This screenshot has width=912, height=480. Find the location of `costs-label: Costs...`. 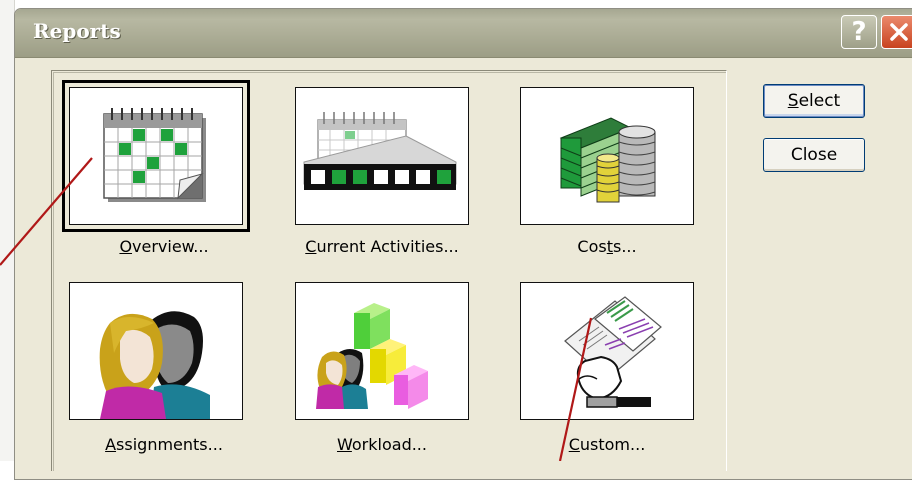

costs-label: Costs... is located at coordinates (607, 246).